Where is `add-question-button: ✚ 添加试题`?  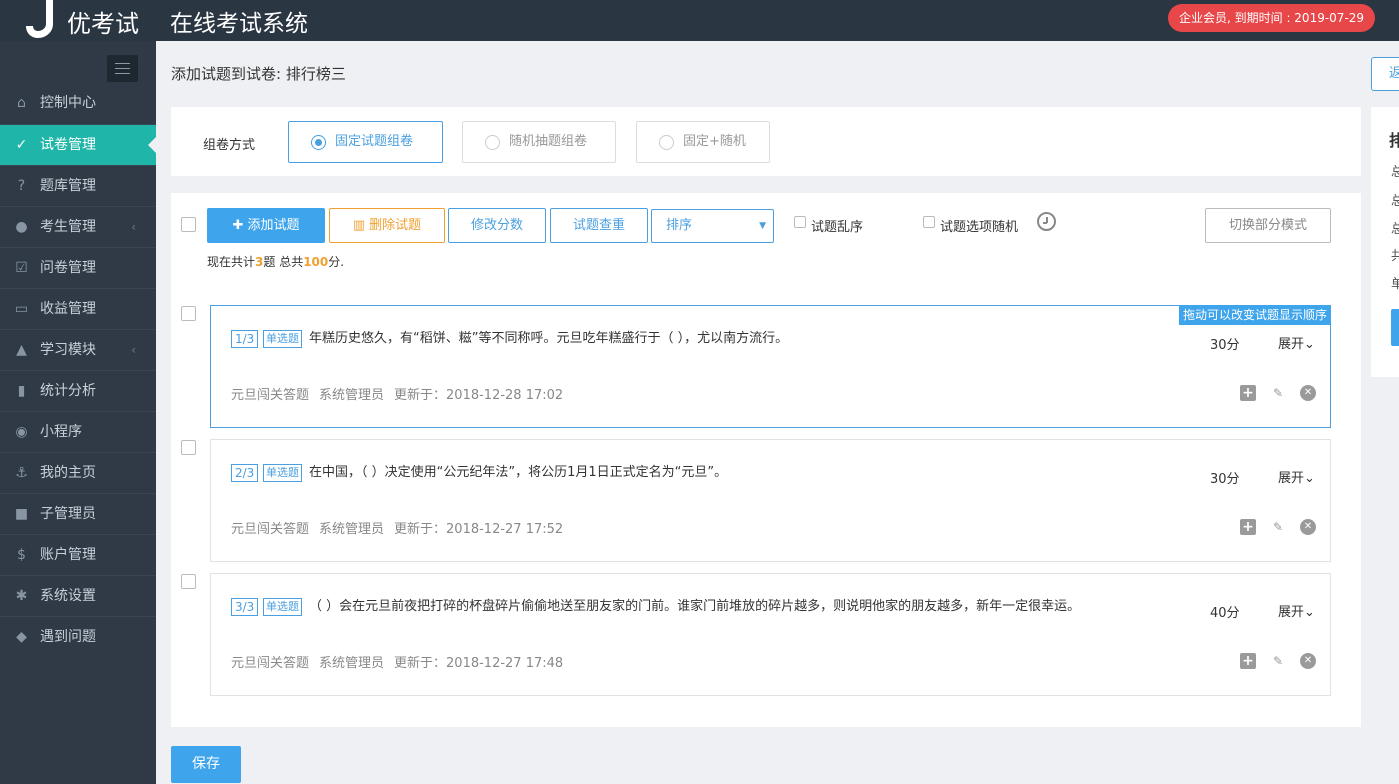
add-question-button: ✚ 添加试题 is located at coordinates (266, 225).